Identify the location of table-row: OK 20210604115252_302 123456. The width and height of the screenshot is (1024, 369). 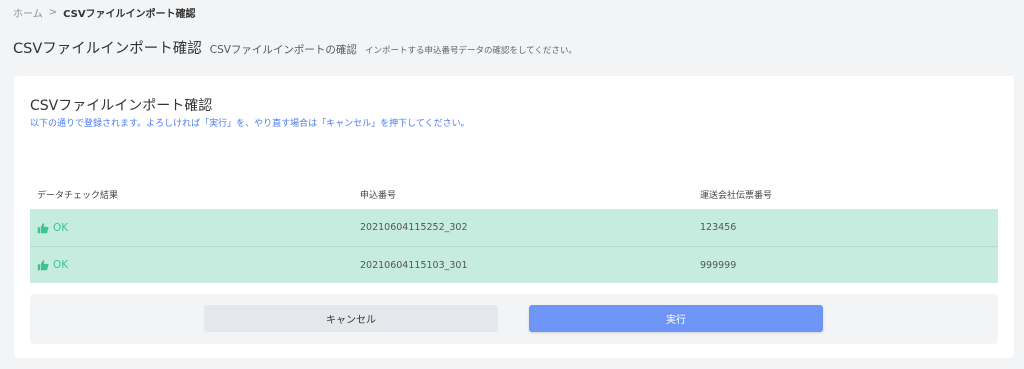
(514, 227).